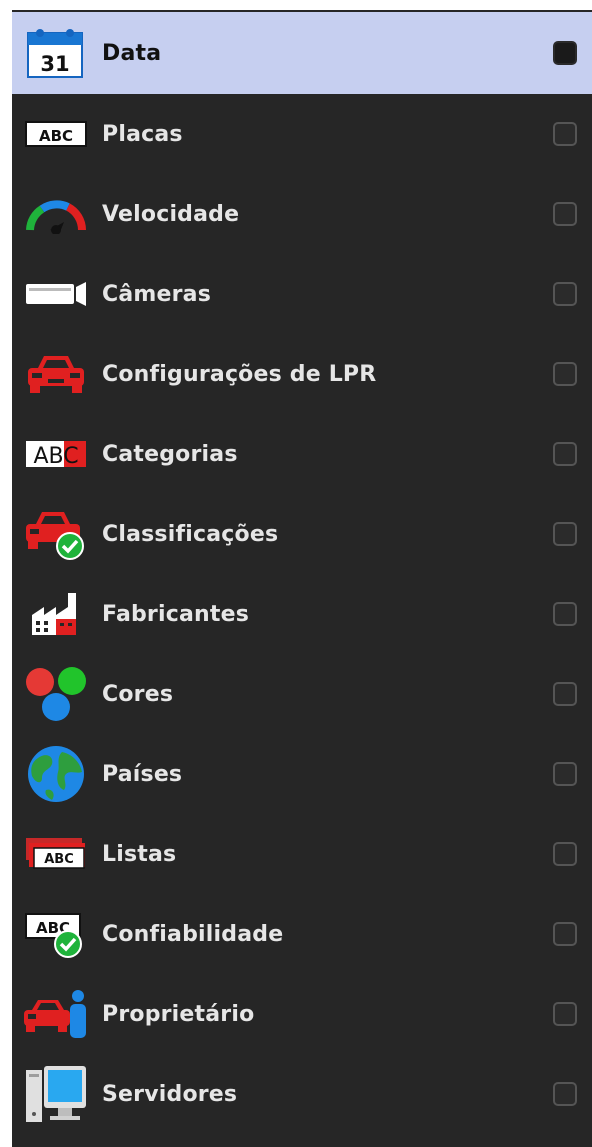 The width and height of the screenshot is (592, 1147). Describe the element at coordinates (138, 694) in the screenshot. I see `filter-item-label: Cores` at that location.